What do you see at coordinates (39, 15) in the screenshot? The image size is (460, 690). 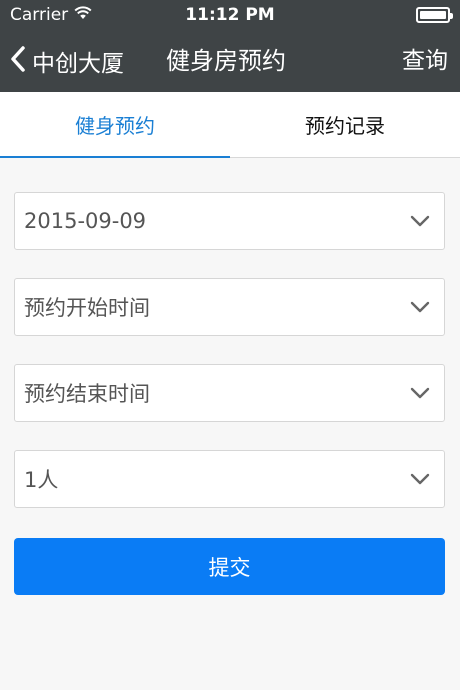 I see `carrier-label: Carrier` at bounding box center [39, 15].